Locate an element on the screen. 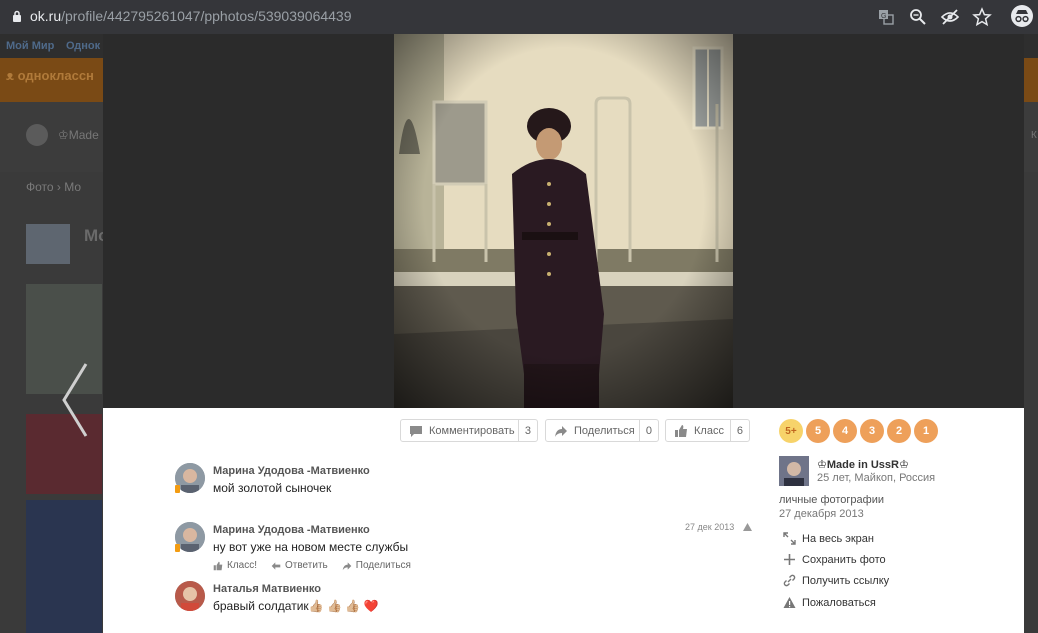 The image size is (1038, 633). nav-item: Однок is located at coordinates (83, 46).